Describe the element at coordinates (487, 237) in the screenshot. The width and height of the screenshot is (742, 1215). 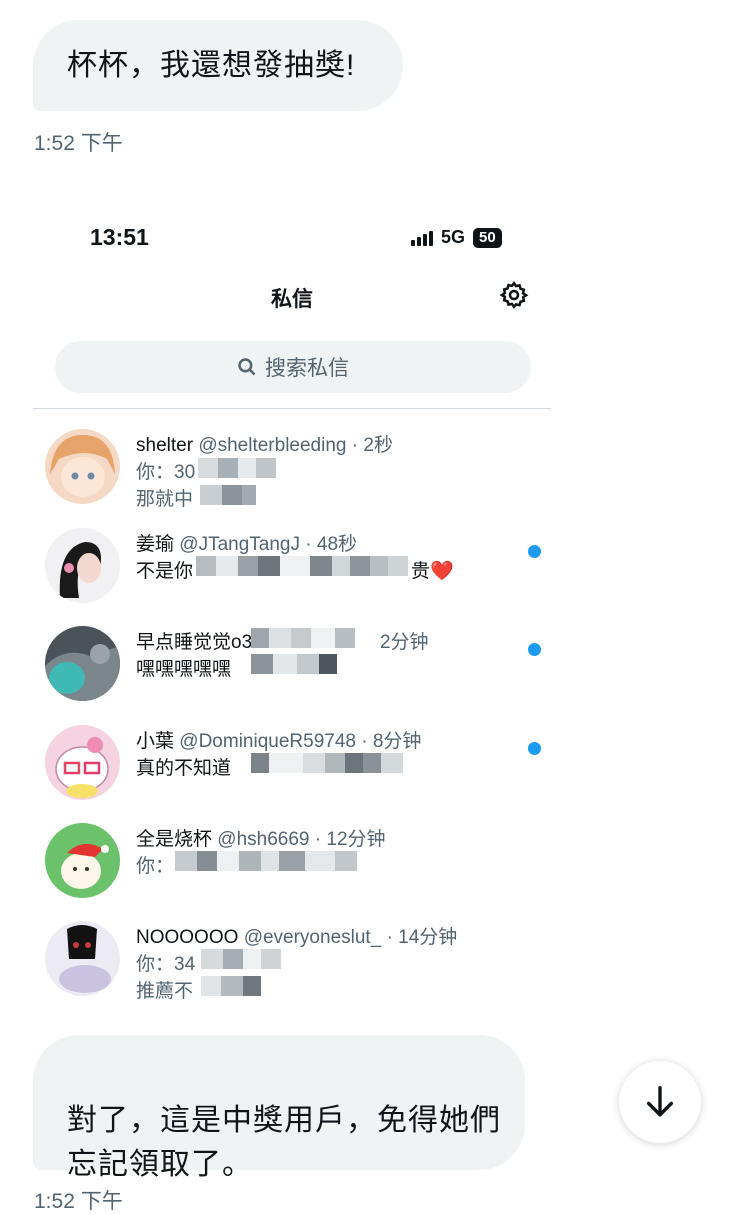
I see `battery-icon: 50` at that location.